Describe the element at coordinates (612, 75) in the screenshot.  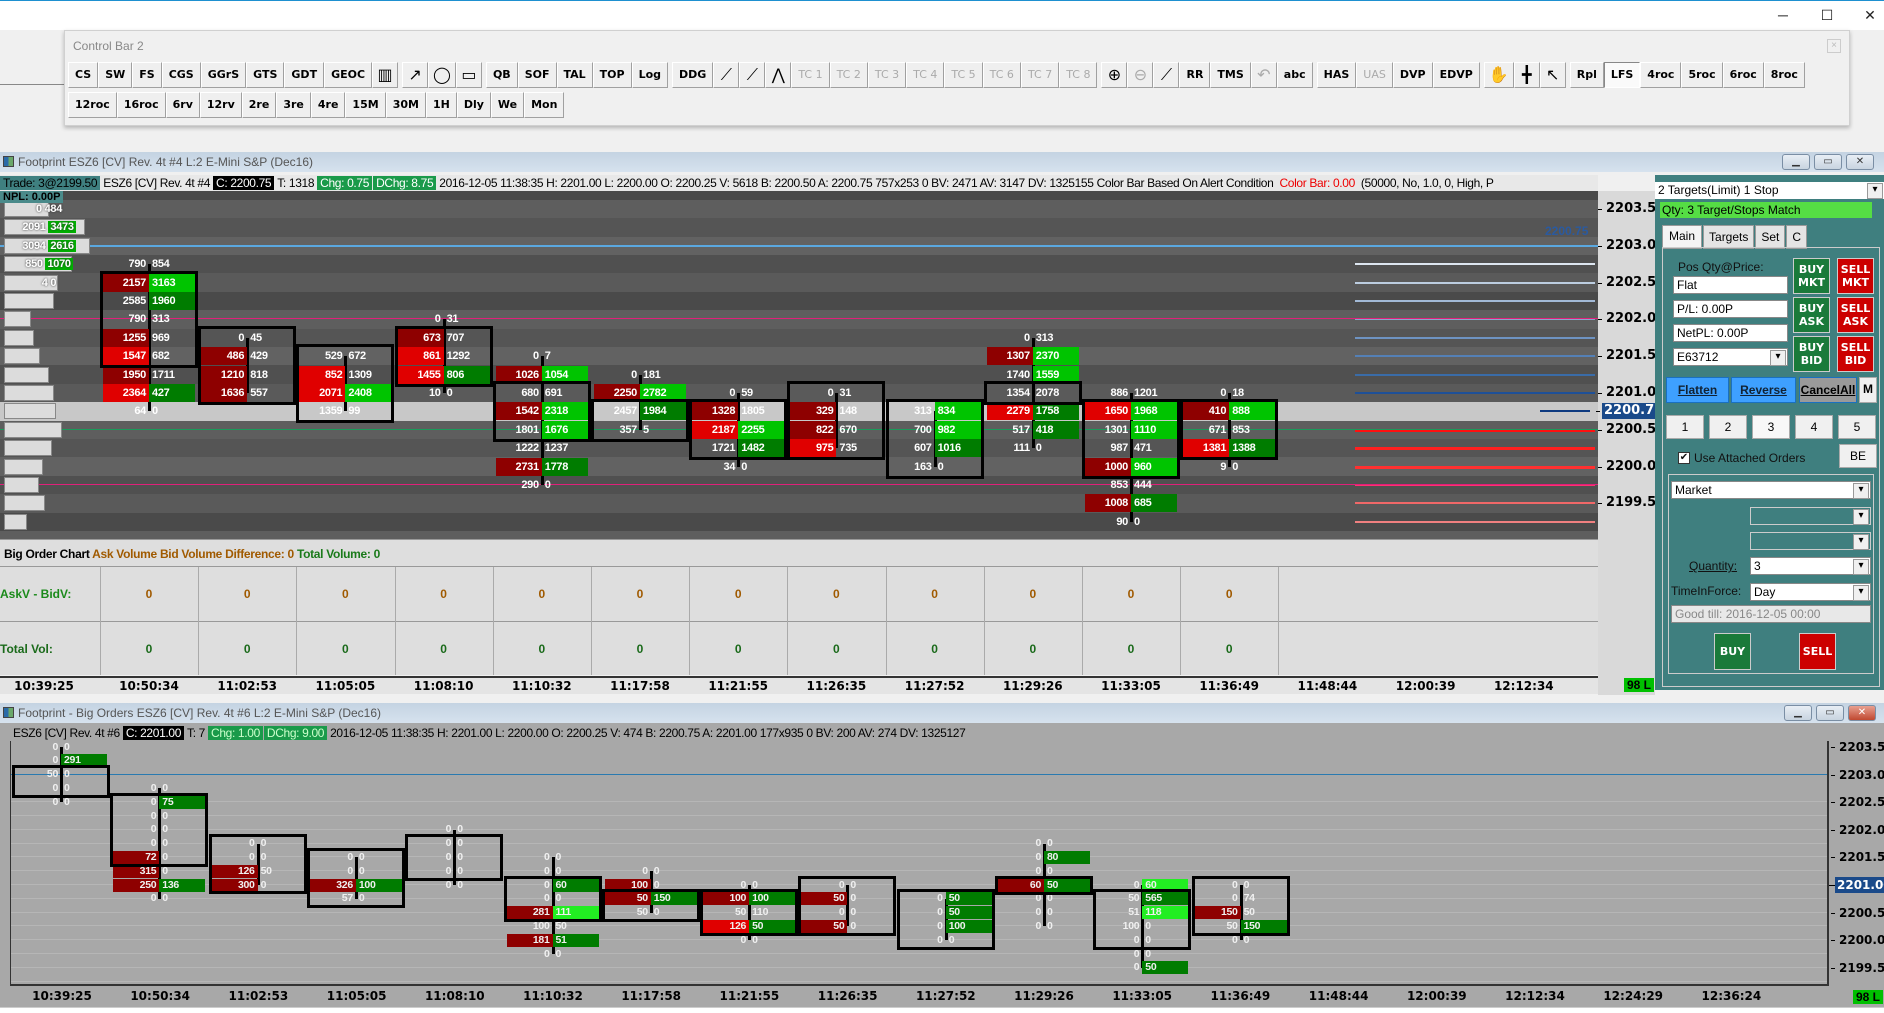
I see `toolbar-button-top: TOP` at that location.